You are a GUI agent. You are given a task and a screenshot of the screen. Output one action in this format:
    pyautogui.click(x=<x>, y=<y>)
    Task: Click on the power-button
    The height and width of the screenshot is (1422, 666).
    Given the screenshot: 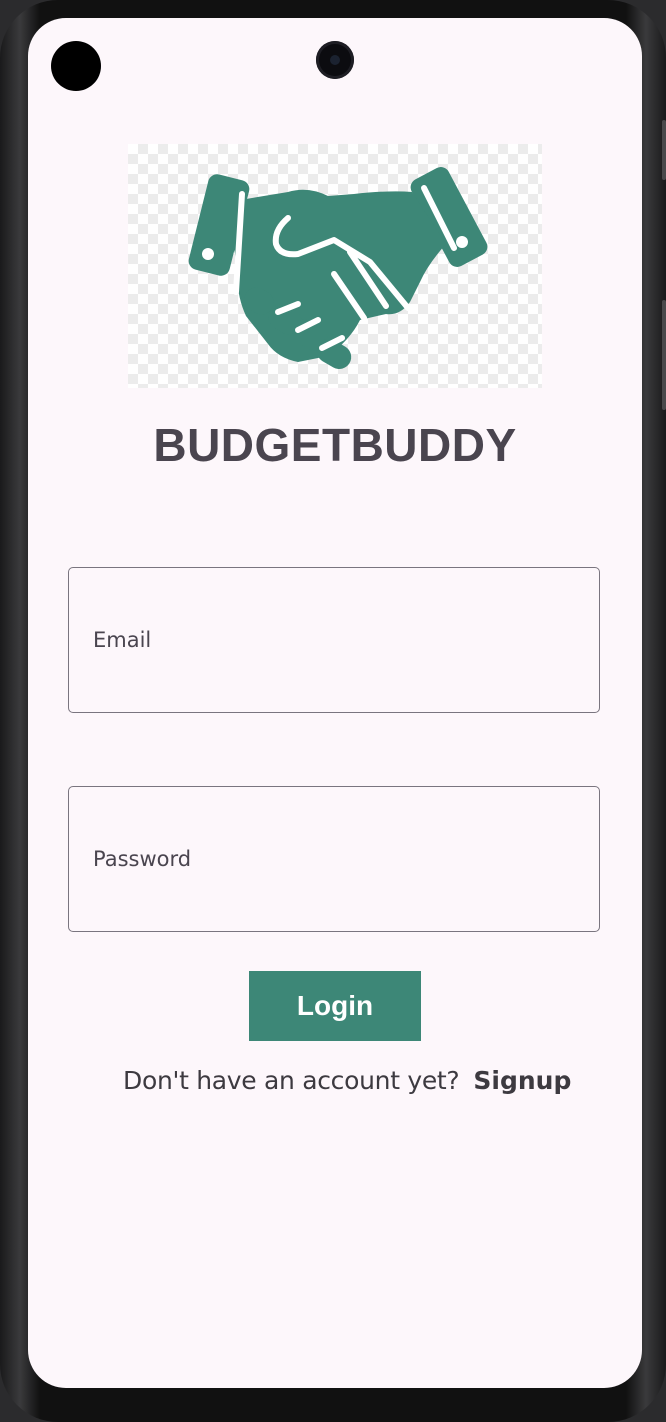 What is the action you would take?
    pyautogui.click(x=664, y=355)
    